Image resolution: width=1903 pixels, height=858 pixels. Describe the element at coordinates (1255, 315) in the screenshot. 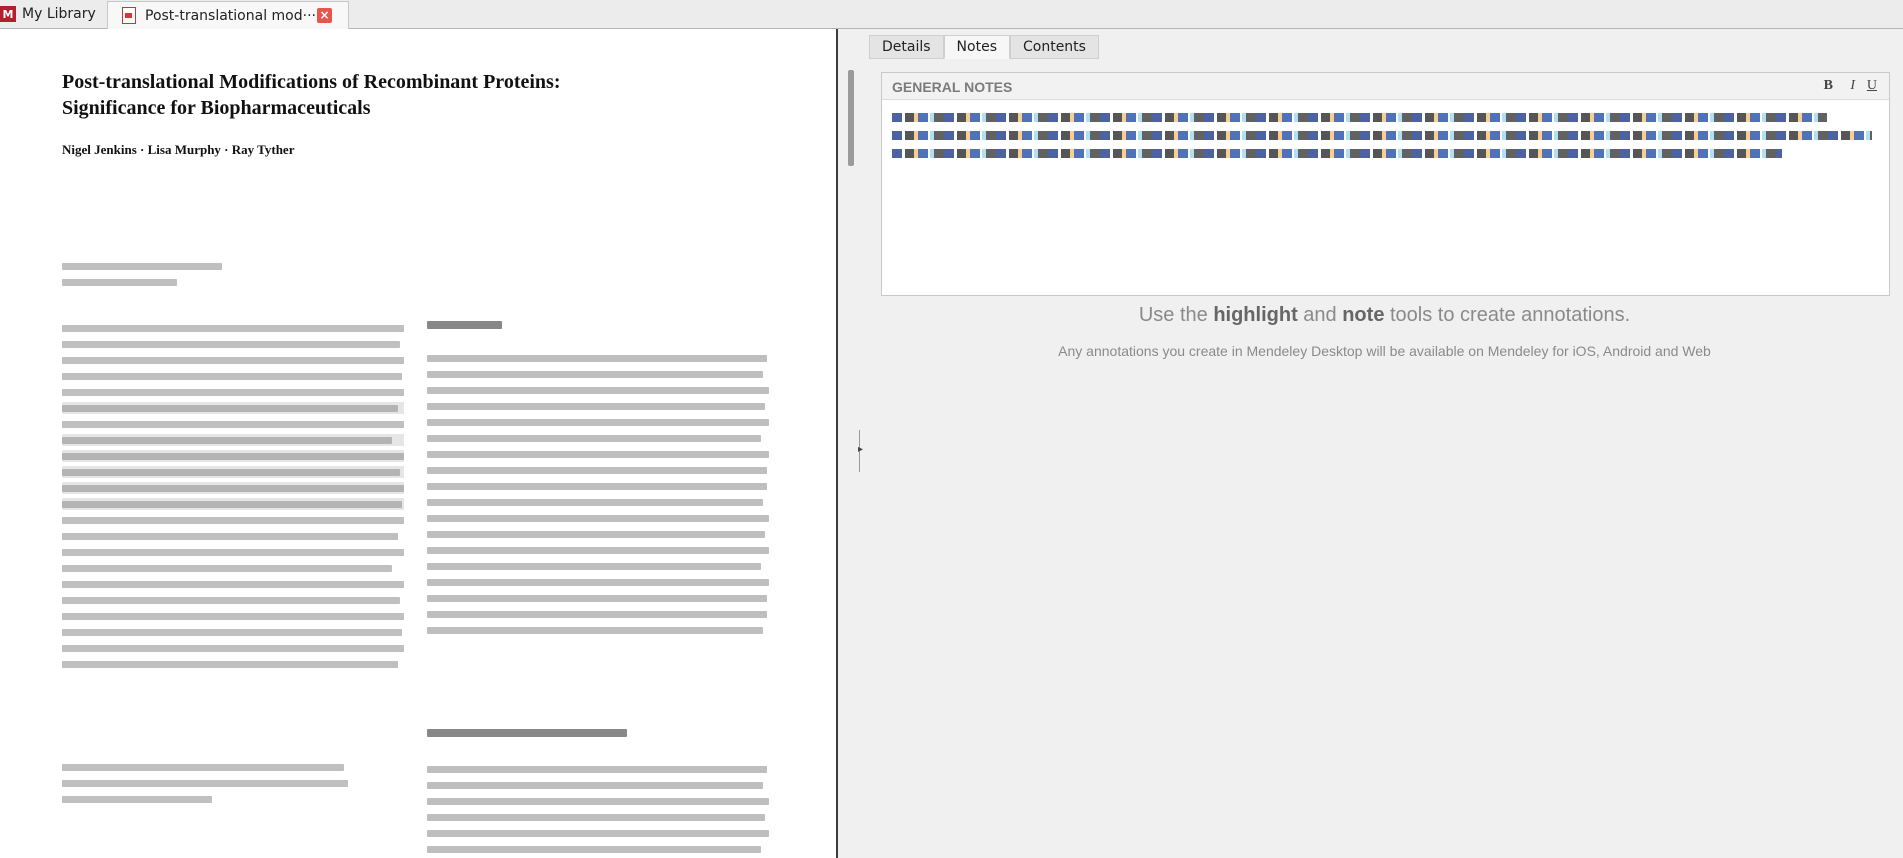

I see `hint-highlight: highlight` at that location.